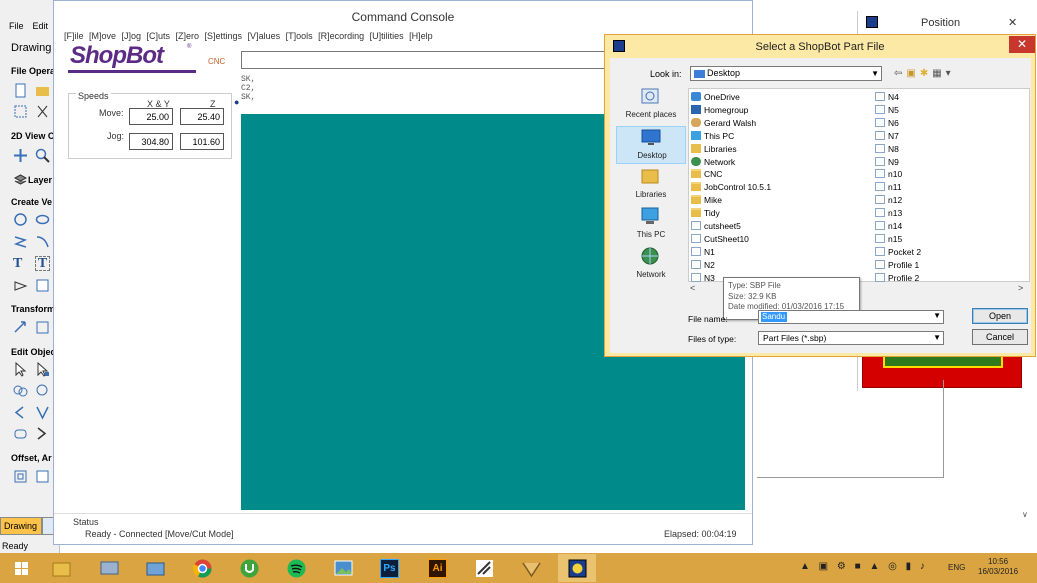 This screenshot has height=583, width=1037. Describe the element at coordinates (42, 241) in the screenshot. I see `draw-curve-icon` at that location.